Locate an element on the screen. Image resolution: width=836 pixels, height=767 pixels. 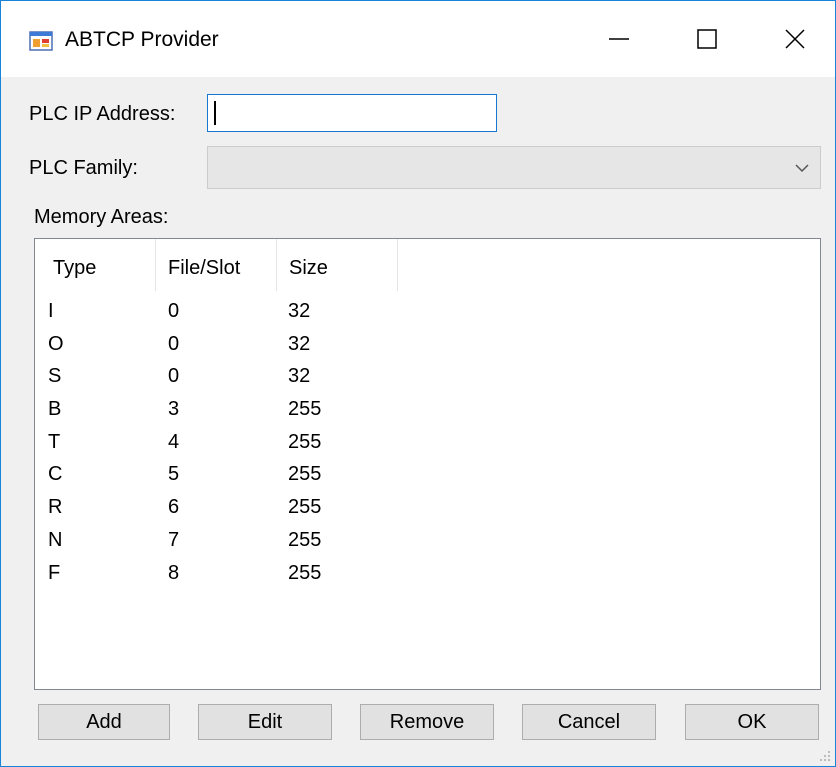
close-button is located at coordinates (793, 39).